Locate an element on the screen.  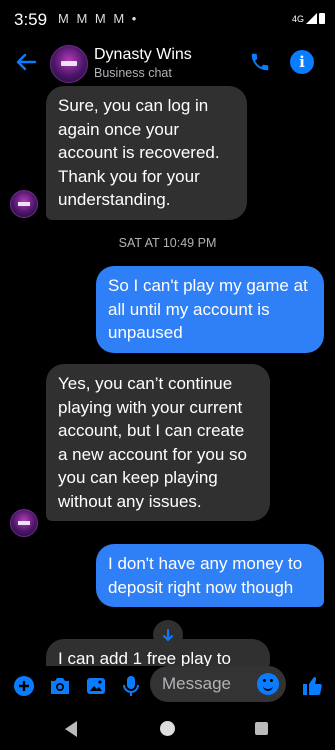
like-icon is located at coordinates (312, 686).